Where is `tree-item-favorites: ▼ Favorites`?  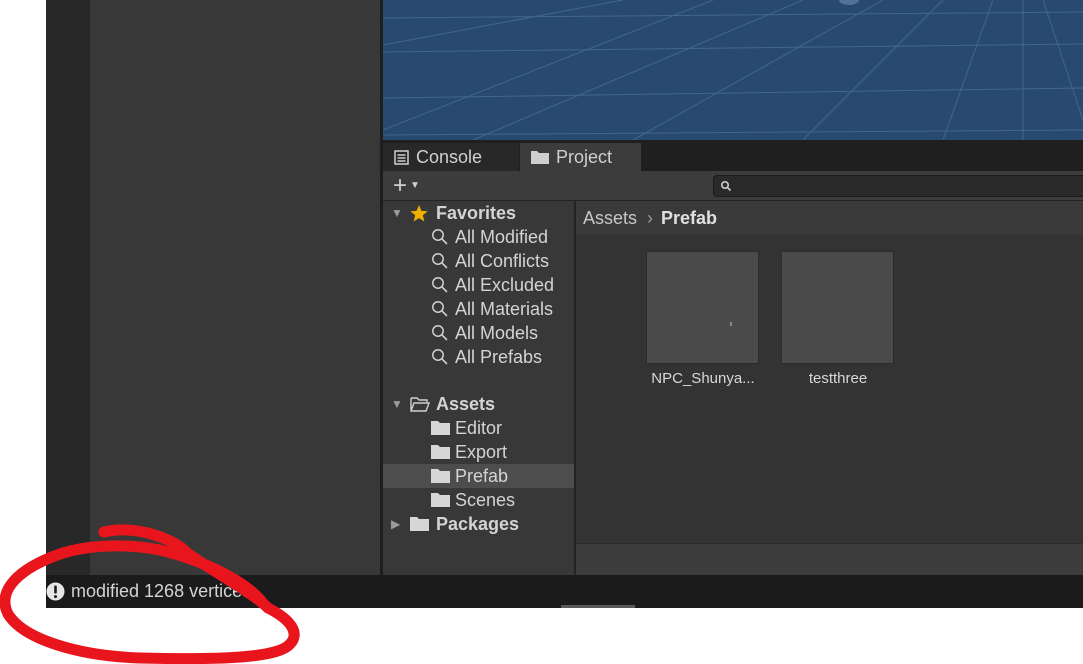
tree-item-favorites: ▼ Favorites is located at coordinates (478, 213).